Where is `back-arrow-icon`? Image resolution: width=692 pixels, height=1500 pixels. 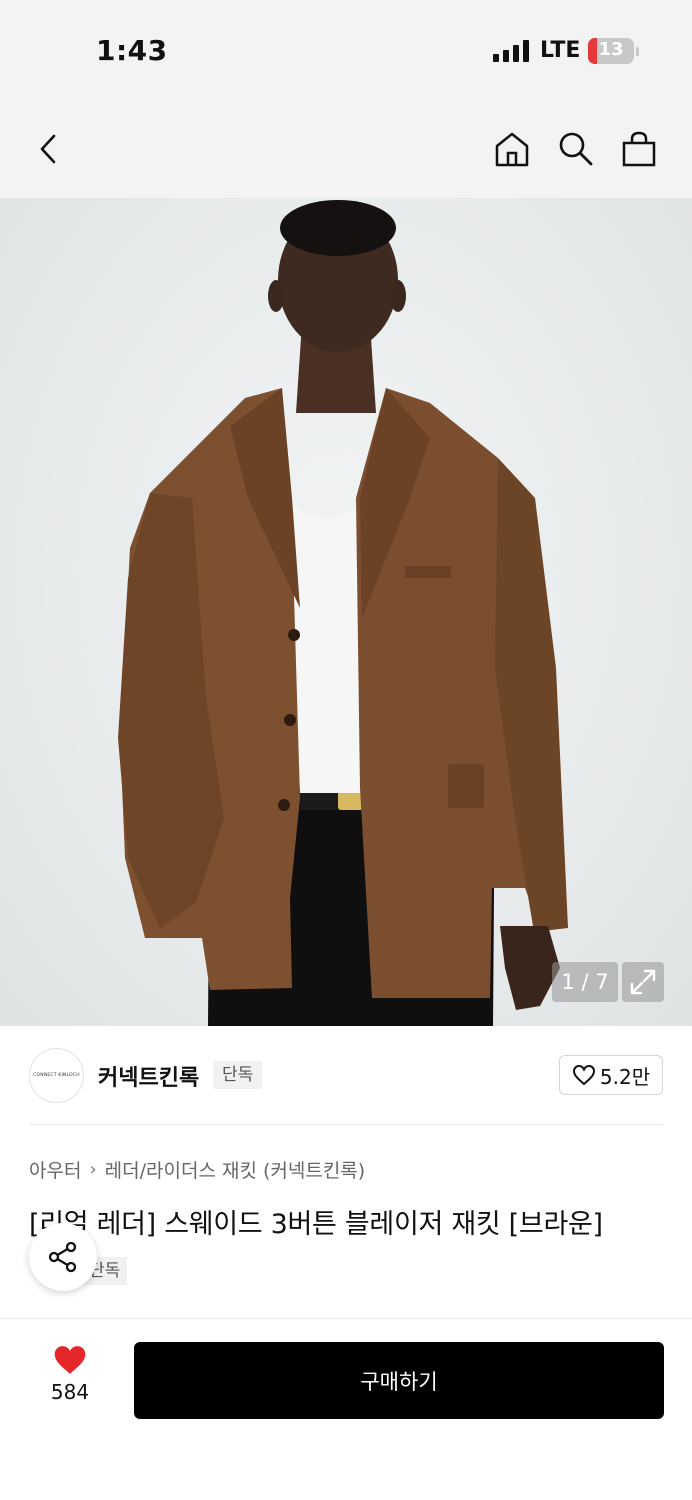 back-arrow-icon is located at coordinates (48, 149).